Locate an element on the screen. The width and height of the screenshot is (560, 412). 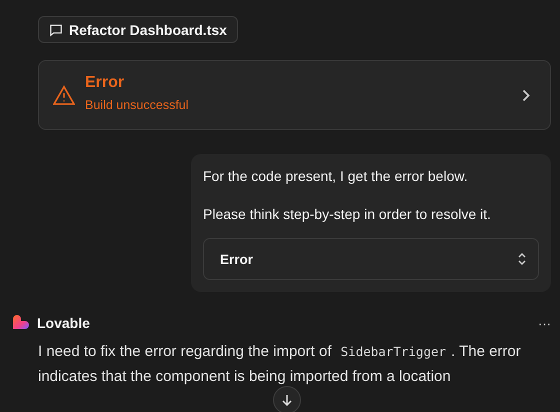
assistant-message: I need to fix the error regarding the import of SidebarTrigger . The error indicates that the component is being imported from a location is located at coordinates (280, 364).